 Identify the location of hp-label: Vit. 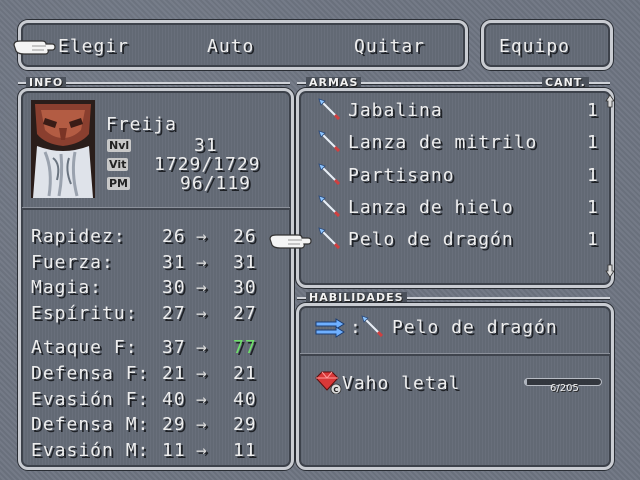
(118, 164).